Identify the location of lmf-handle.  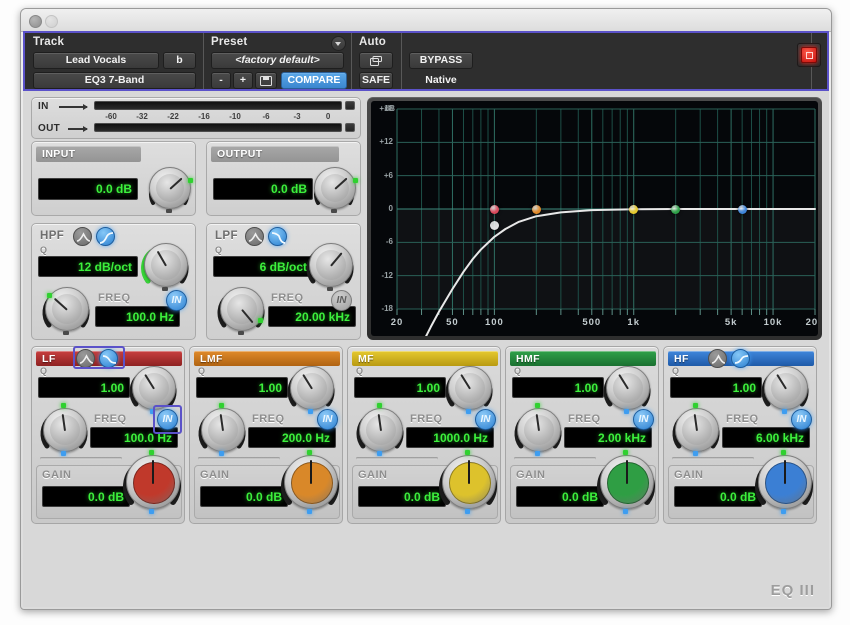
(536, 209).